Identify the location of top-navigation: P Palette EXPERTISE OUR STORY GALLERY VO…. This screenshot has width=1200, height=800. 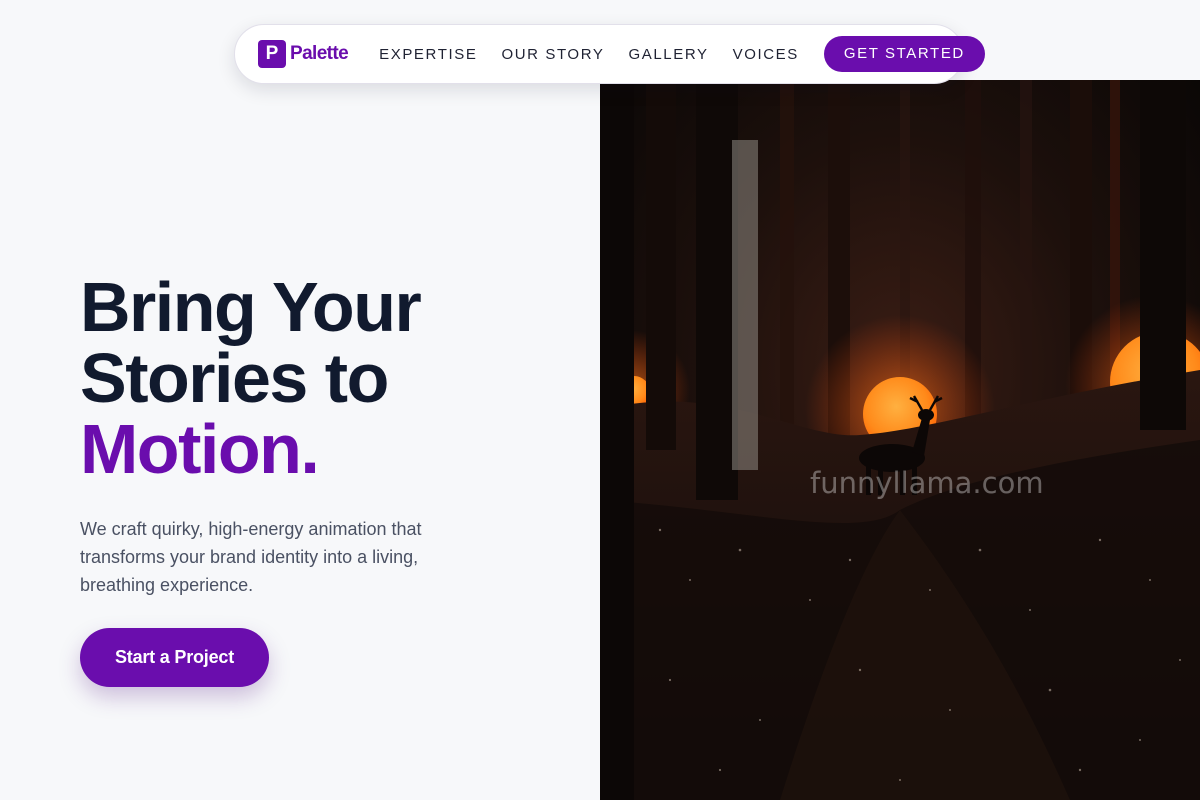
(609, 54).